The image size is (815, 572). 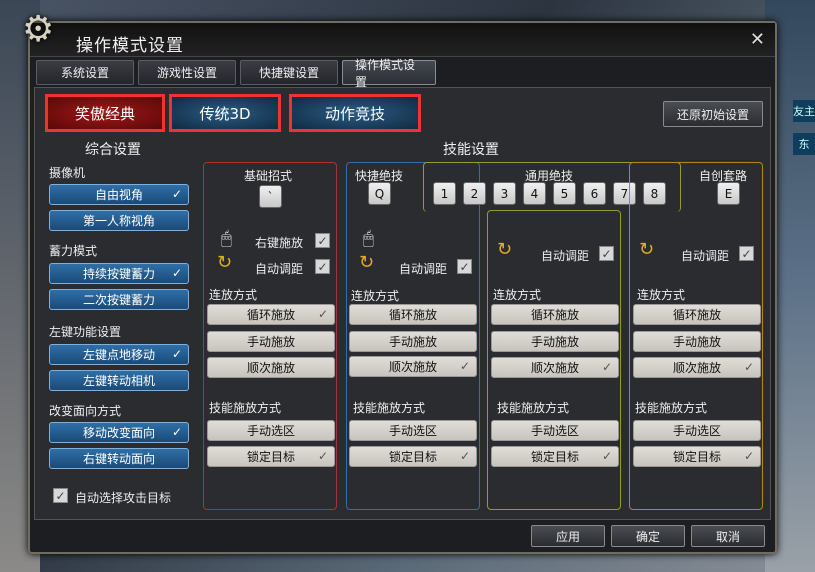 What do you see at coordinates (594, 193) in the screenshot?
I see `general-key-6: 6` at bounding box center [594, 193].